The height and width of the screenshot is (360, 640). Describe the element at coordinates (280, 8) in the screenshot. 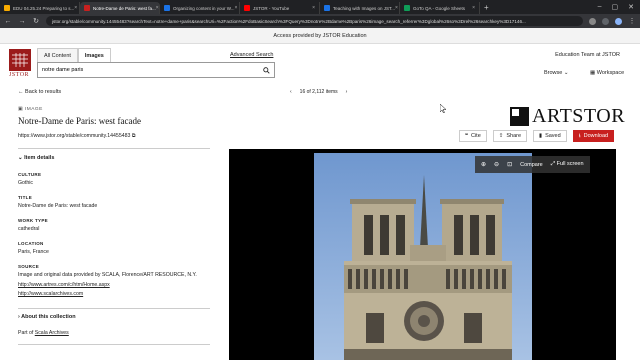

I see `browser-tab: JSTOR - YouTube ×` at that location.